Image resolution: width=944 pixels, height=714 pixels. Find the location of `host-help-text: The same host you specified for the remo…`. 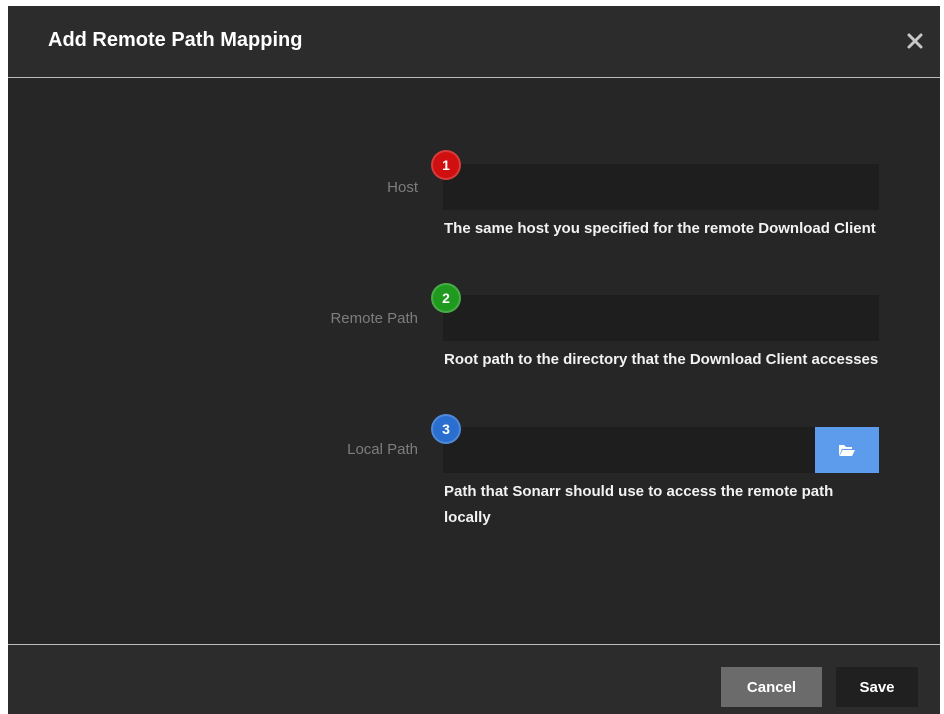

host-help-text: The same host you specified for the remo… is located at coordinates (660, 228).